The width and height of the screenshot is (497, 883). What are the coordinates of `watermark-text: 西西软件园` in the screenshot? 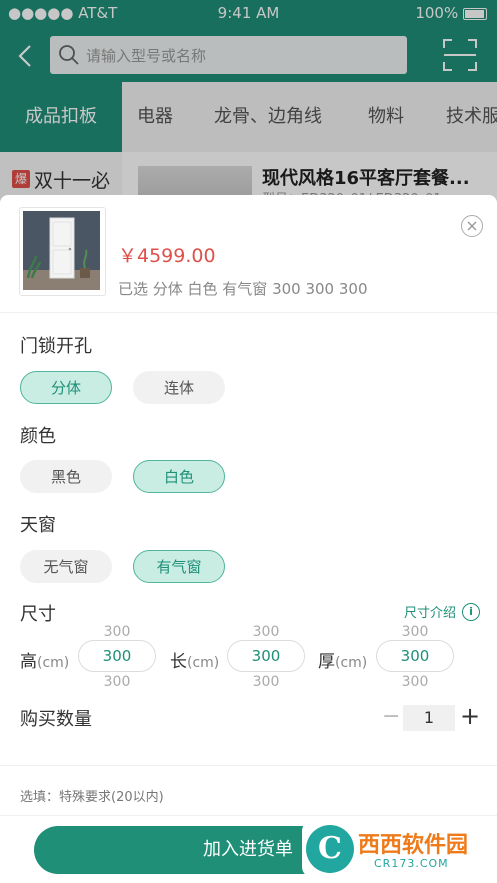 It's located at (413, 845).